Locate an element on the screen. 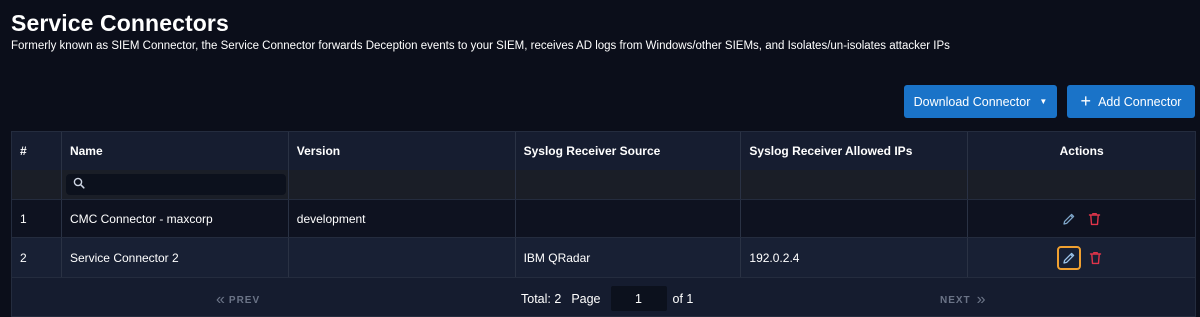 This screenshot has height=317, width=1200. filter-cell-index is located at coordinates (37, 184).